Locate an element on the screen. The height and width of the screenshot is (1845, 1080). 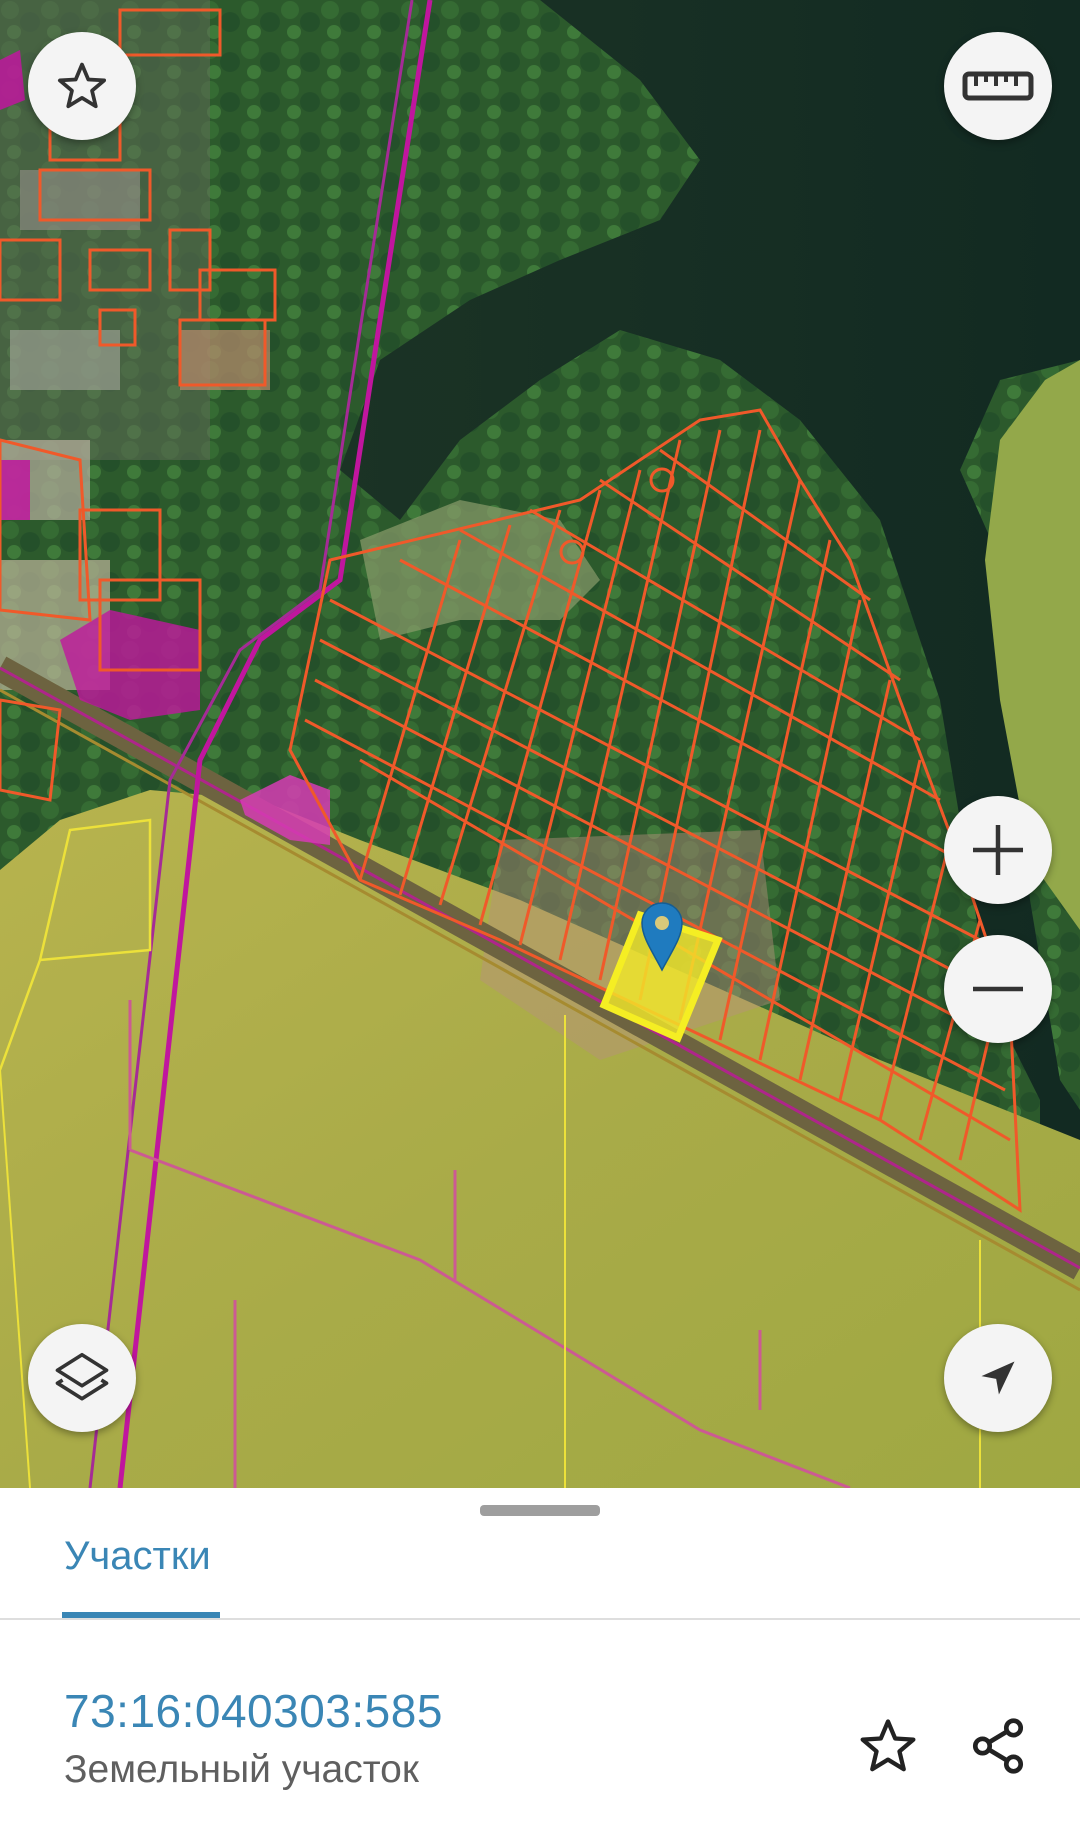
layers-button is located at coordinates (82, 1378).